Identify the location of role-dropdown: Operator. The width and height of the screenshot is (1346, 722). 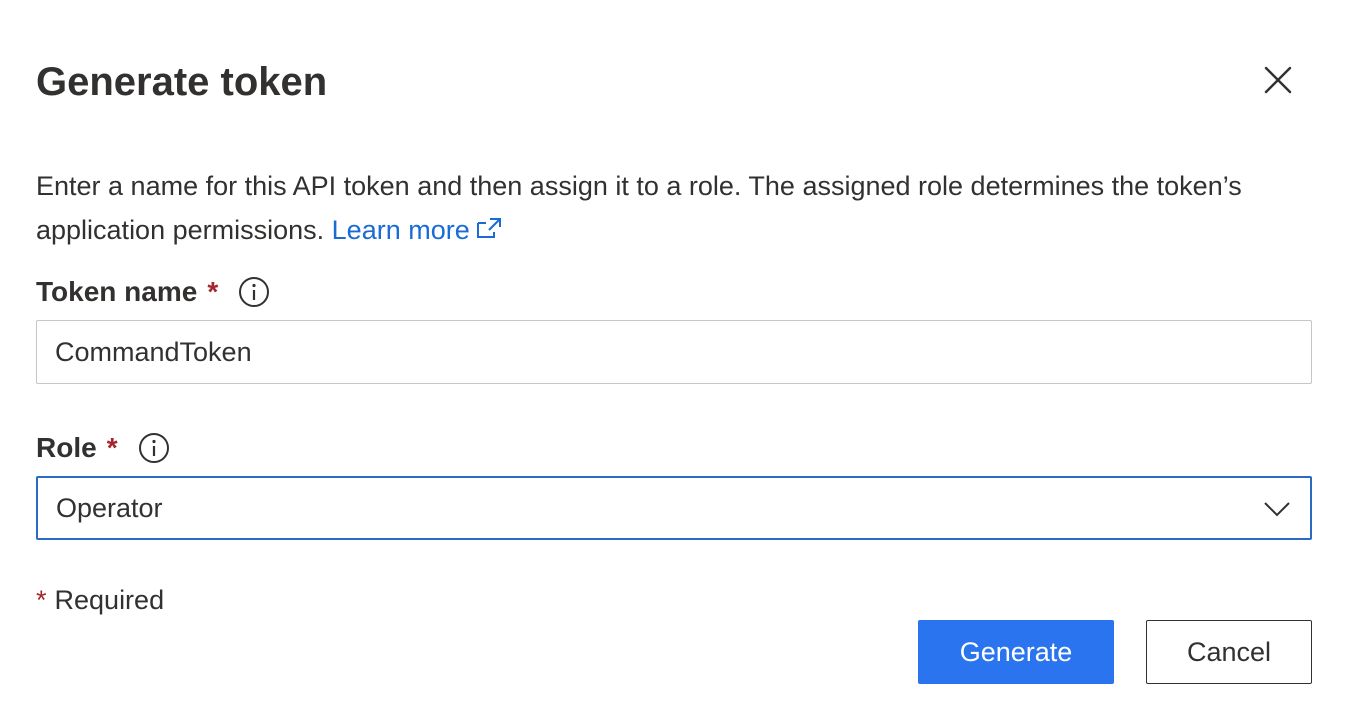
(674, 508).